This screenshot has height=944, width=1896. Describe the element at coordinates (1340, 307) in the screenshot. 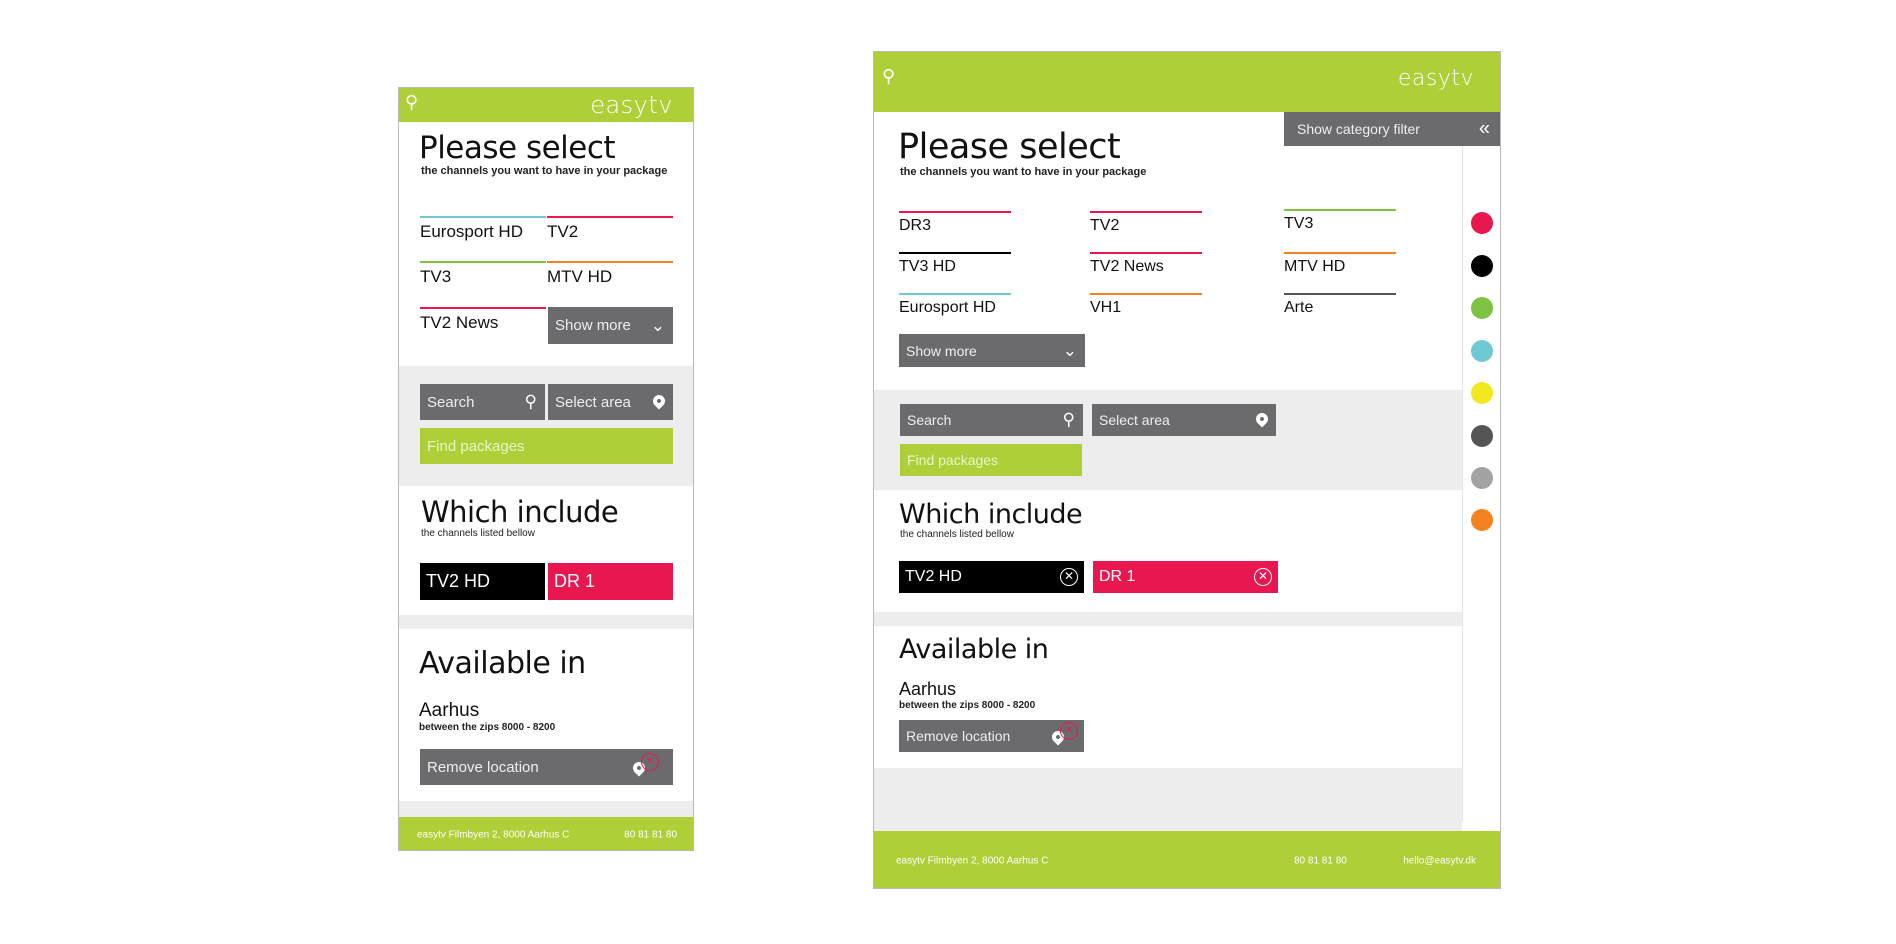

I see `channel-item: Arte` at that location.